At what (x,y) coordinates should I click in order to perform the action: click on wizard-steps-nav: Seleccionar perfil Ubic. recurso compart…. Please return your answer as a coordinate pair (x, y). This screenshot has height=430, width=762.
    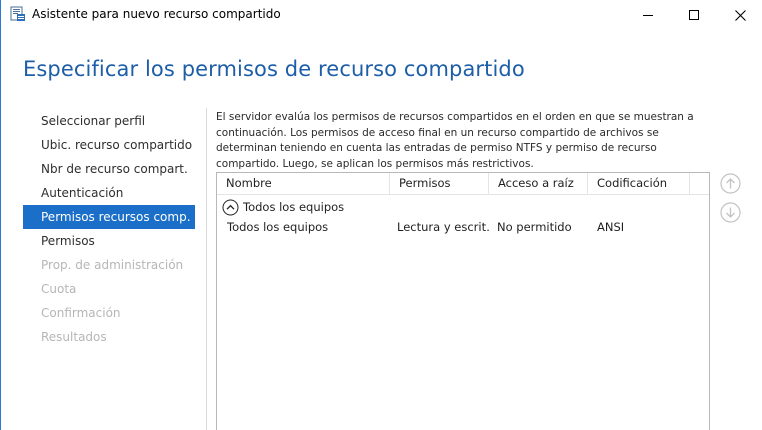
    Looking at the image, I should click on (109, 229).